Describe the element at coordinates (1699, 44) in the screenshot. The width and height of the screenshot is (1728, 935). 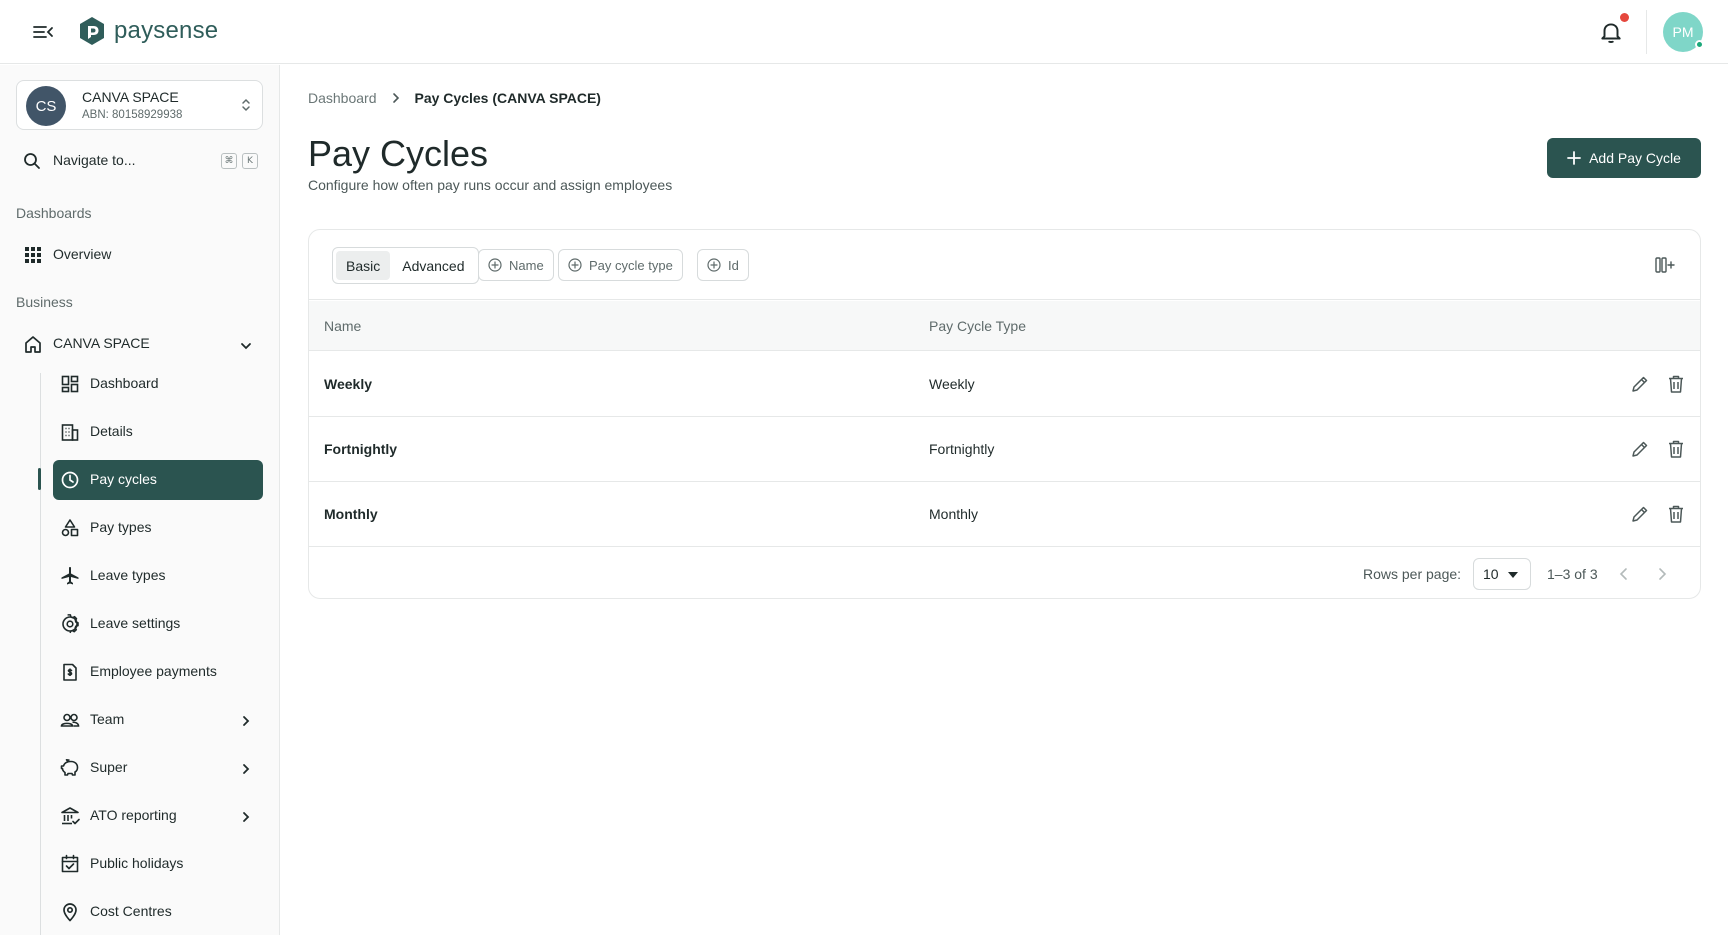
I see `online-status-dot` at that location.